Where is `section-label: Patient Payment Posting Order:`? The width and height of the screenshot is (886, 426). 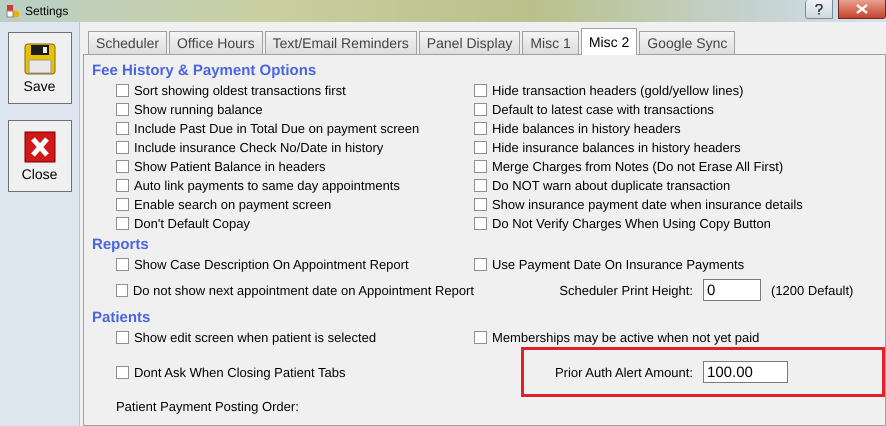 section-label: Patient Payment Posting Order: is located at coordinates (208, 406).